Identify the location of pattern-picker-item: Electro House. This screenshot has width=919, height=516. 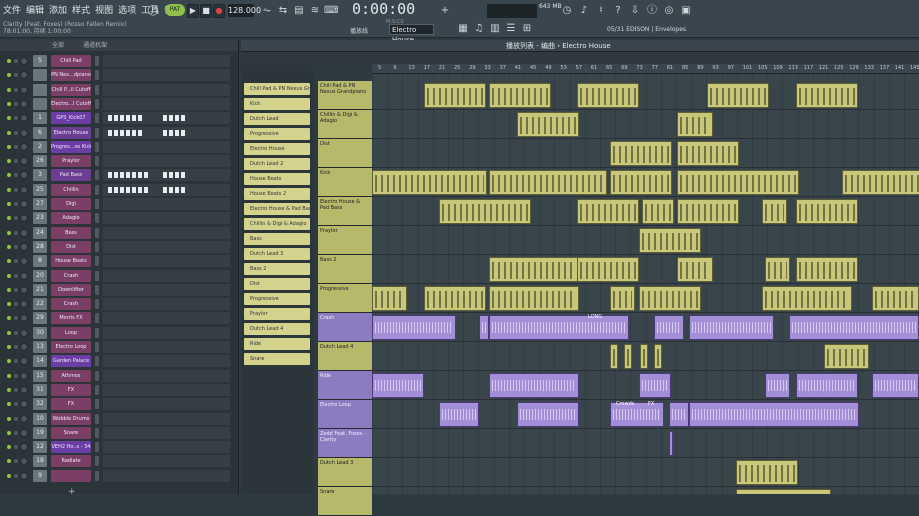
(277, 149).